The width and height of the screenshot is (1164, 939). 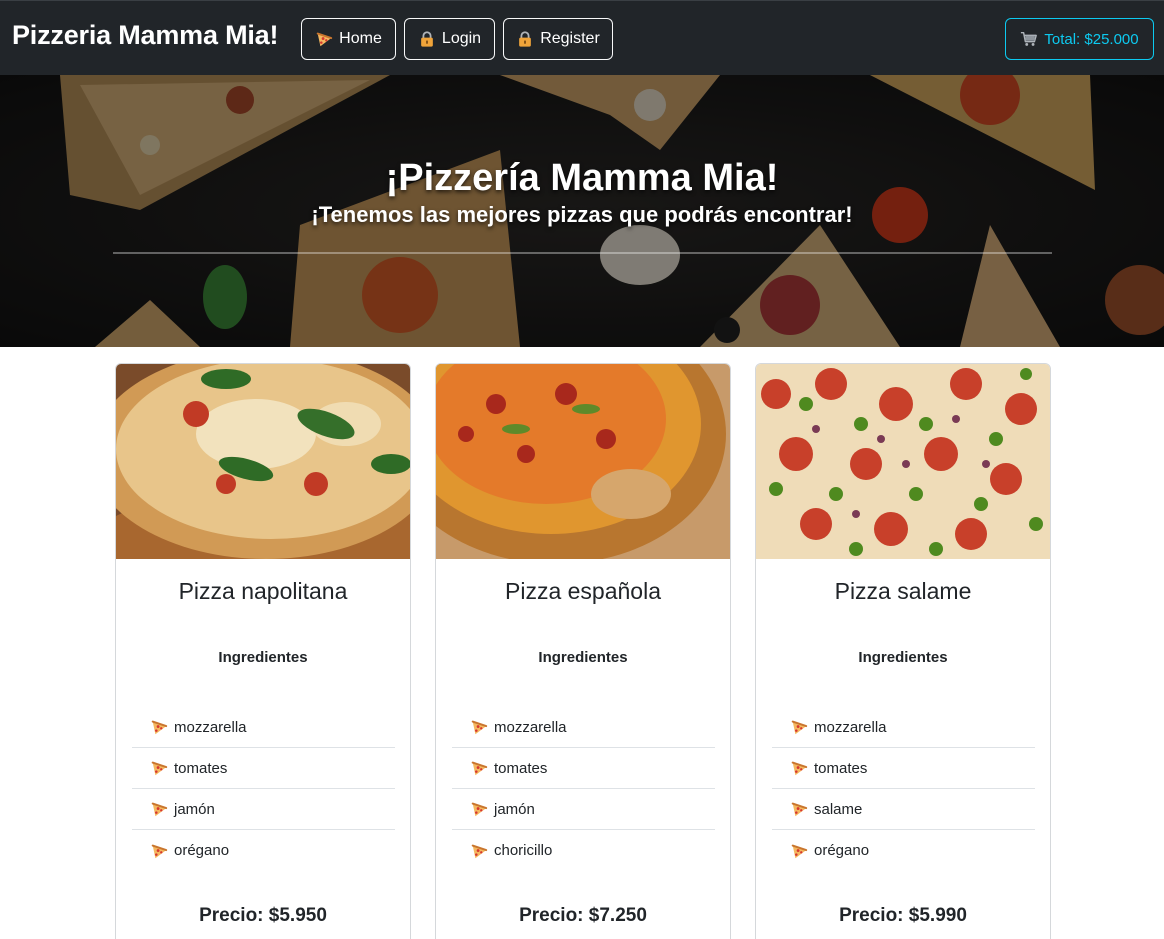 What do you see at coordinates (523, 850) in the screenshot?
I see `ingredient-label: choricillo` at bounding box center [523, 850].